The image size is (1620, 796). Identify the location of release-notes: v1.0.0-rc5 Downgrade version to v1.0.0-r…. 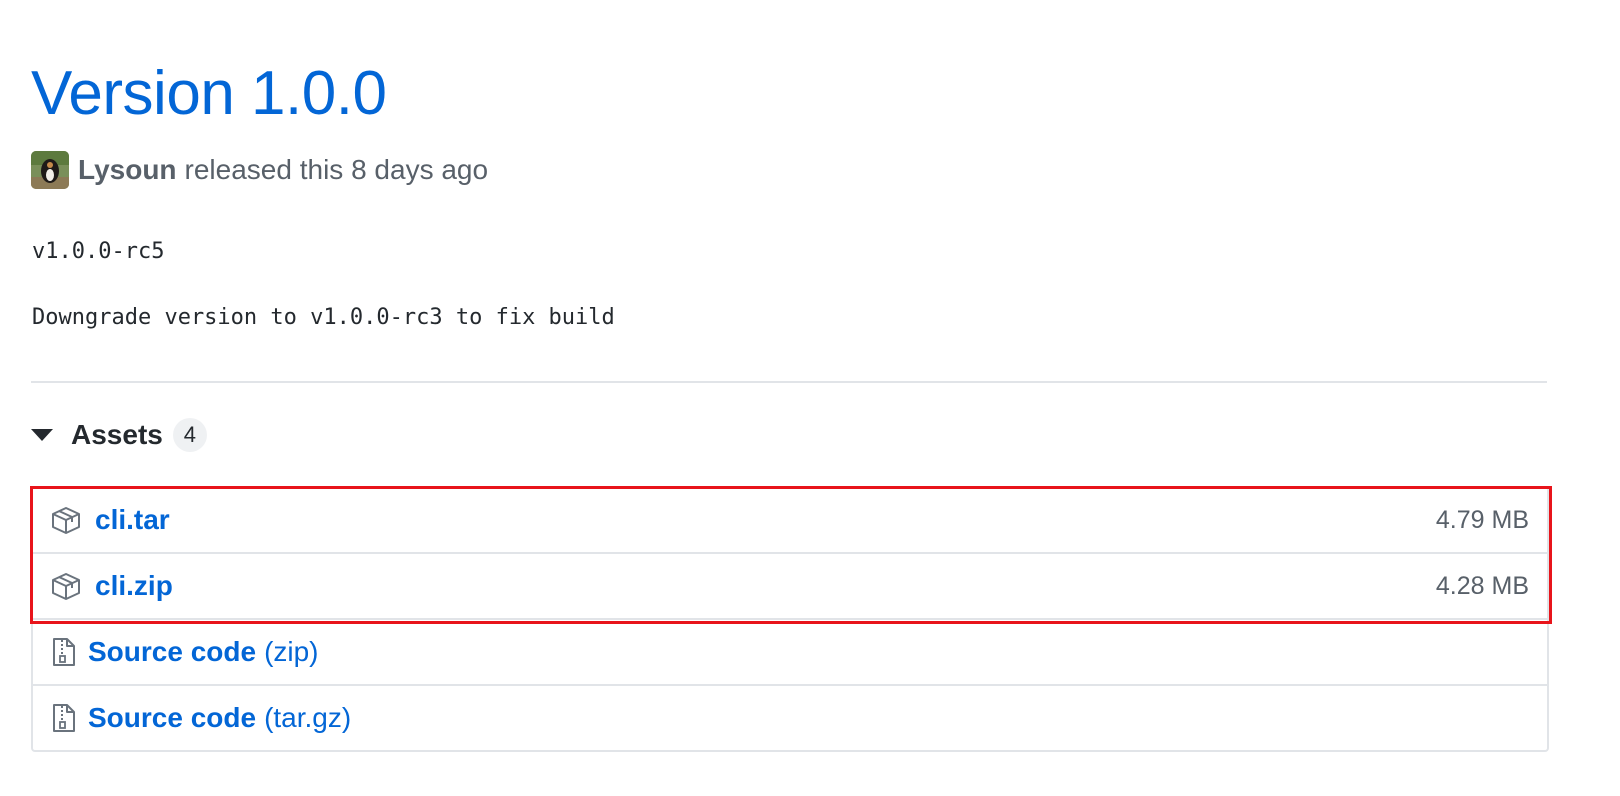
(323, 285).